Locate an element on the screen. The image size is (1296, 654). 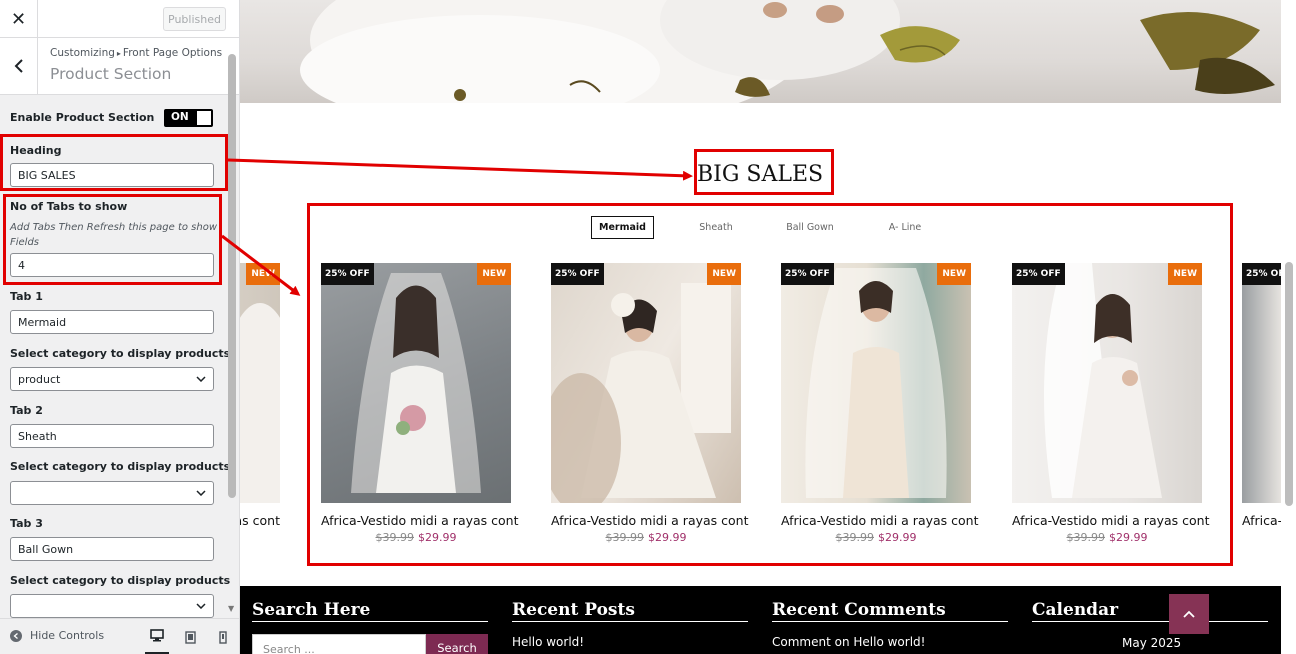
annotation-arrows is located at coordinates (457, 227).